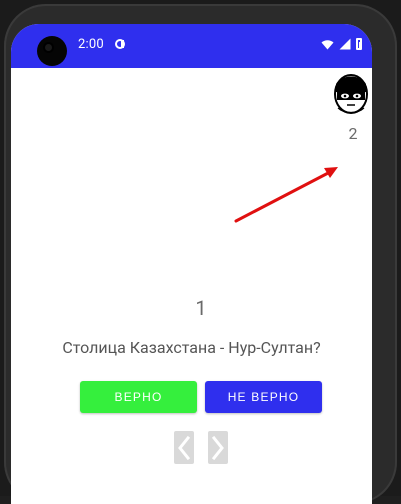  Describe the element at coordinates (191, 46) in the screenshot. I see `status-bar: 2:00` at that location.